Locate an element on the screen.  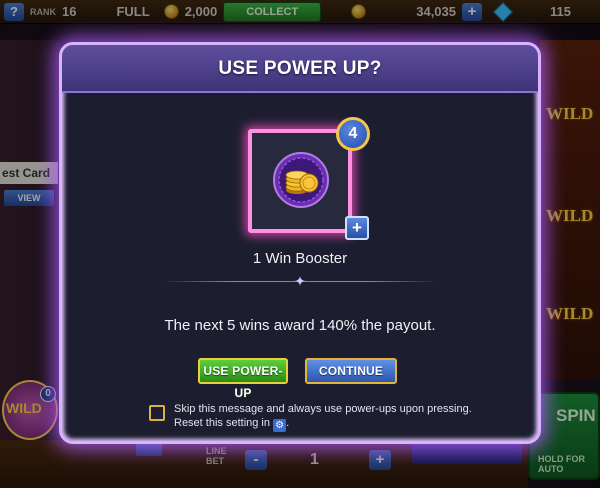
add-power-up-button: + is located at coordinates (357, 228).